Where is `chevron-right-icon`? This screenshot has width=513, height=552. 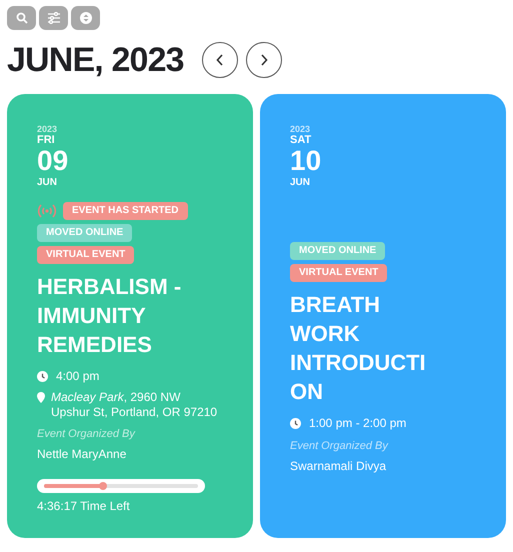 chevron-right-icon is located at coordinates (264, 60).